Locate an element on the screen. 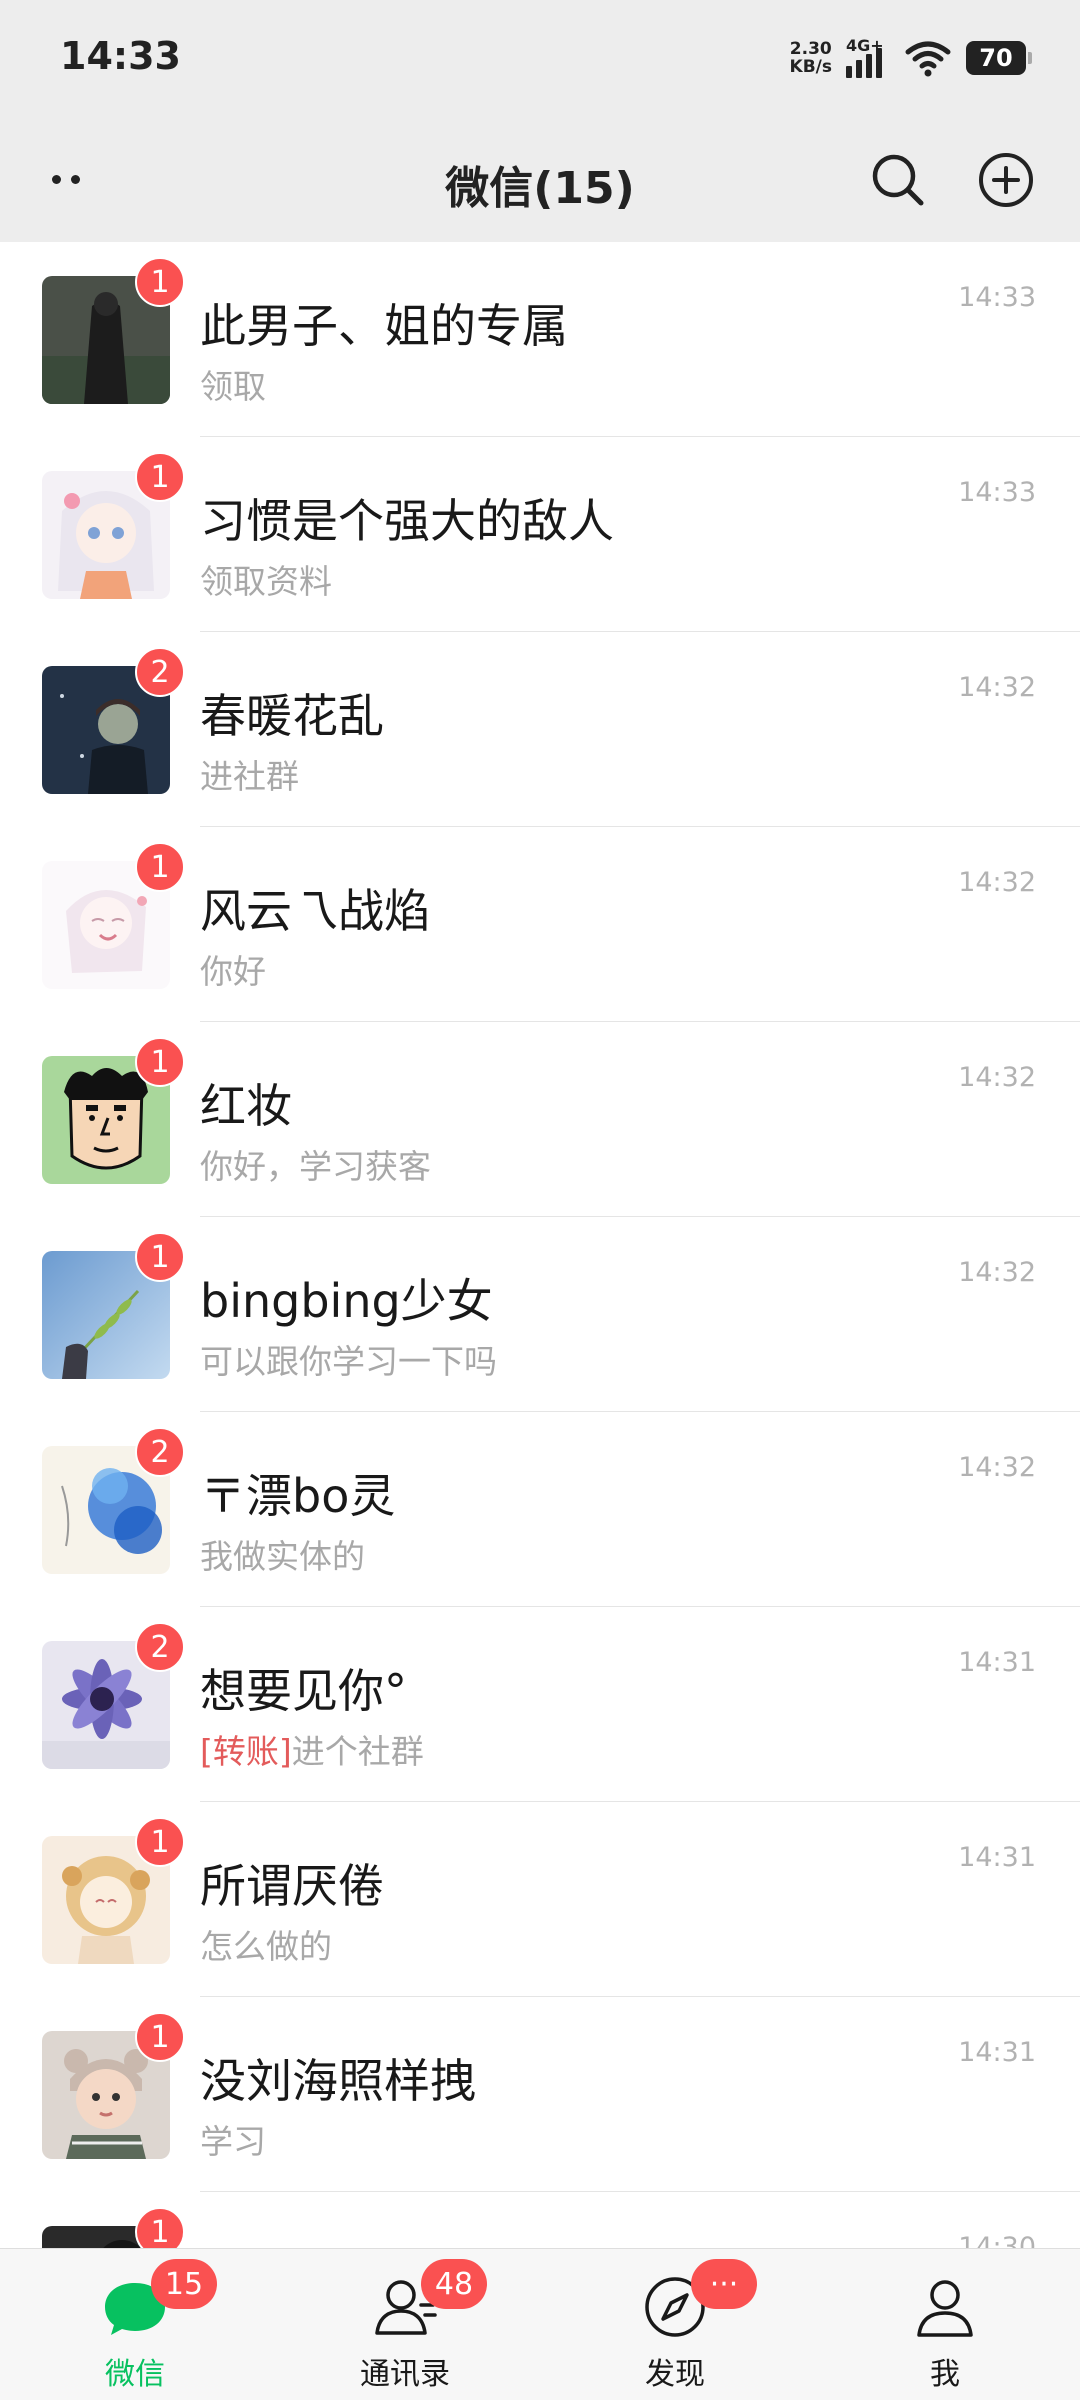 The width and height of the screenshot is (1080, 2401). chat-name: 春暖花乱 is located at coordinates (292, 716).